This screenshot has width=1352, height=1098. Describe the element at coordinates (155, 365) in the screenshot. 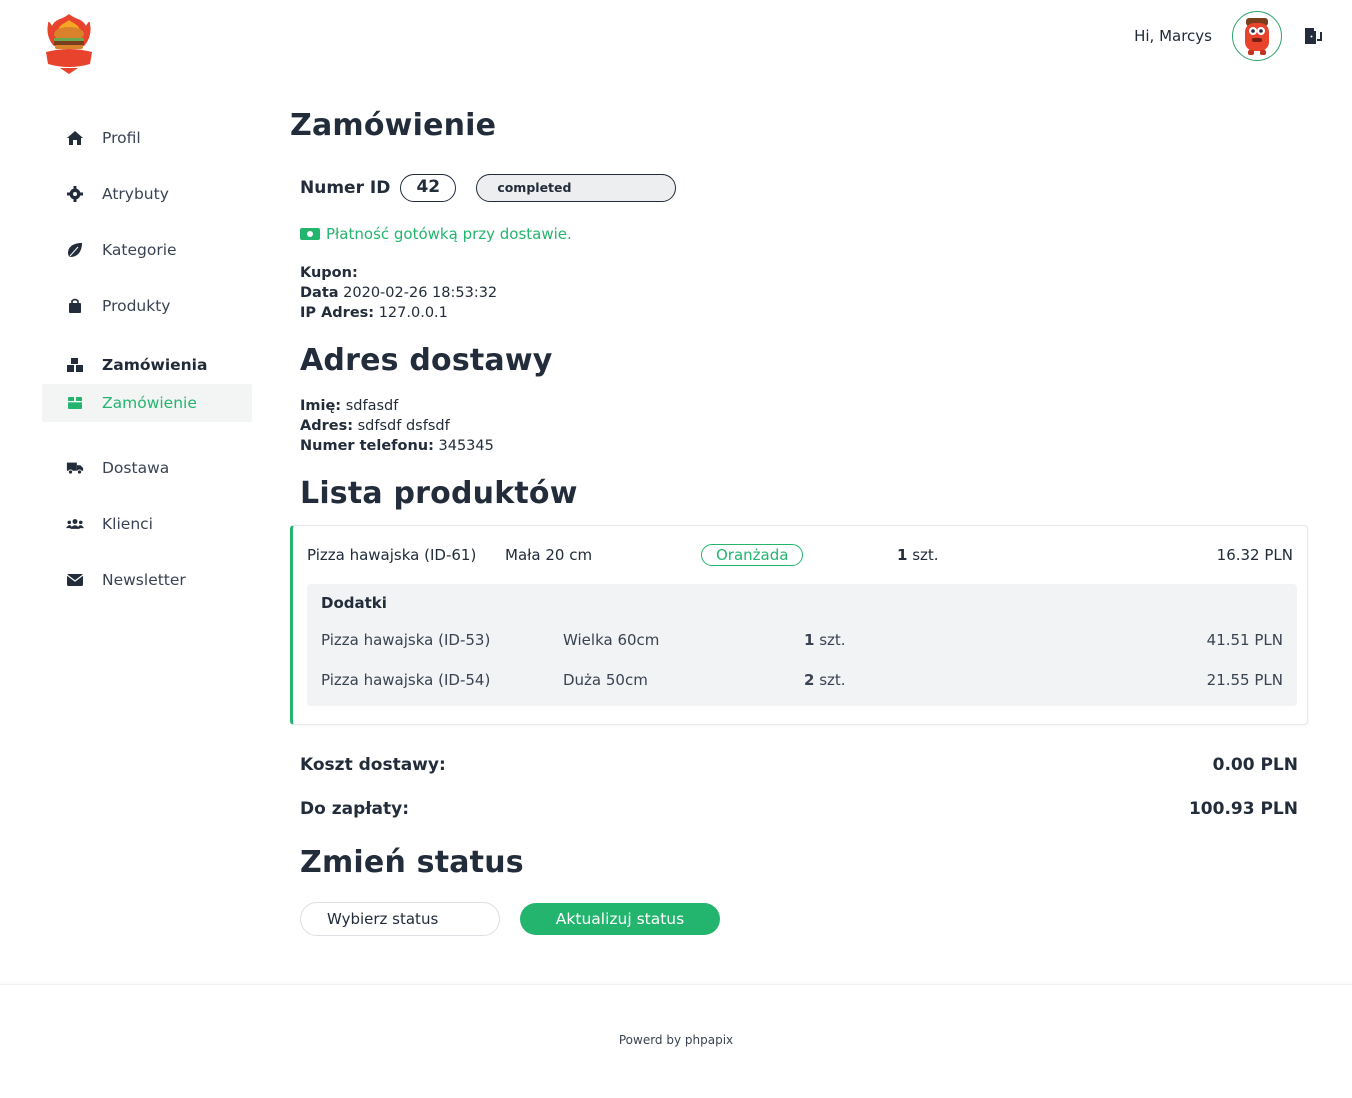

I see `sidebar-item-label: Zamówienia` at that location.